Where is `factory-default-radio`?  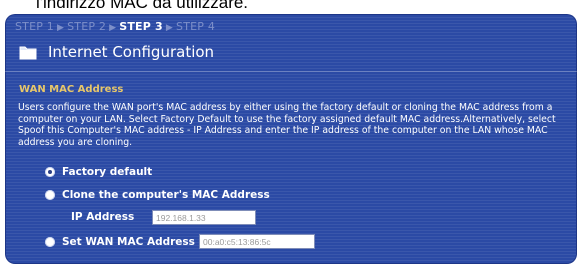 factory-default-radio is located at coordinates (50, 172).